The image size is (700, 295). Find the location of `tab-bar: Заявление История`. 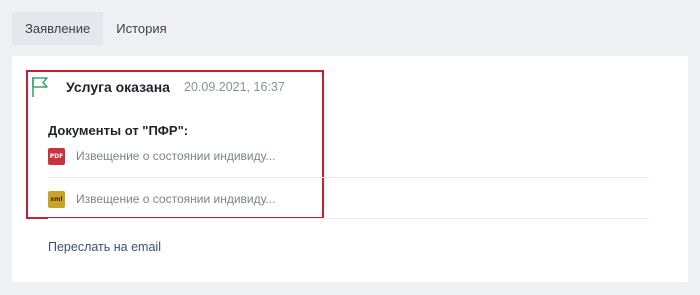

tab-bar: Заявление История is located at coordinates (96, 28).